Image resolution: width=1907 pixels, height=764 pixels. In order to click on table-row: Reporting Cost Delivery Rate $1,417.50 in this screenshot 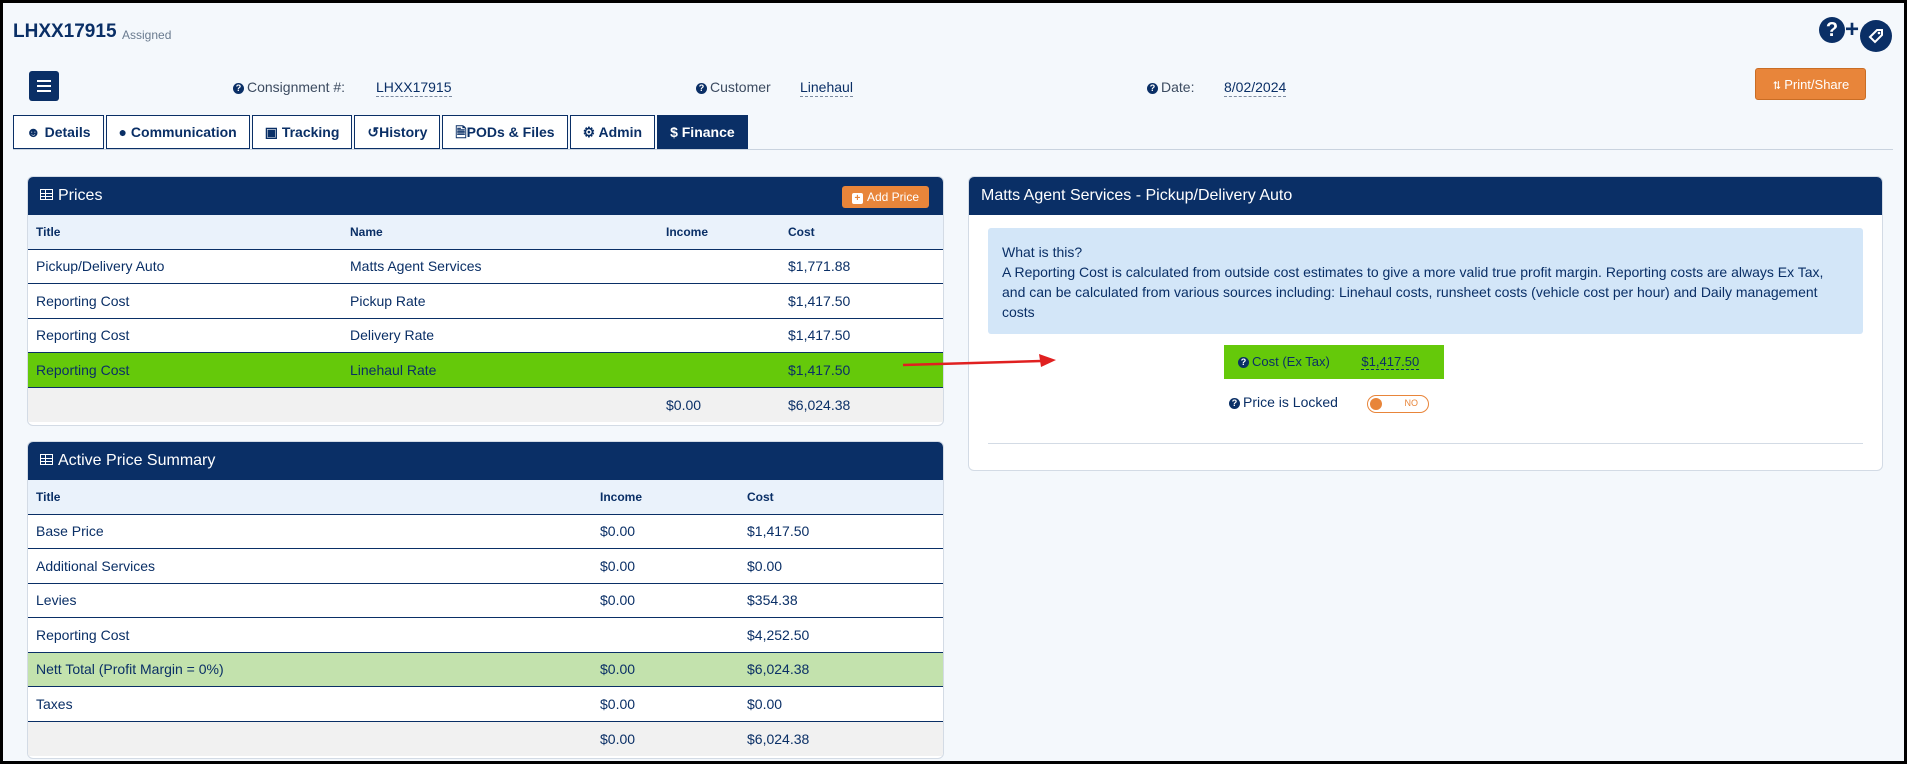, I will do `click(485, 335)`.